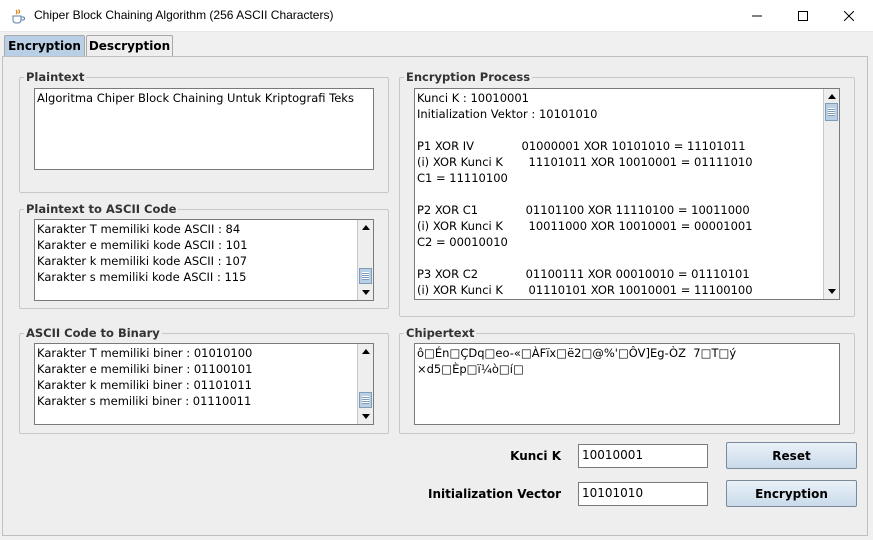 This screenshot has width=873, height=540. What do you see at coordinates (18, 16) in the screenshot?
I see `java-cup-icon` at bounding box center [18, 16].